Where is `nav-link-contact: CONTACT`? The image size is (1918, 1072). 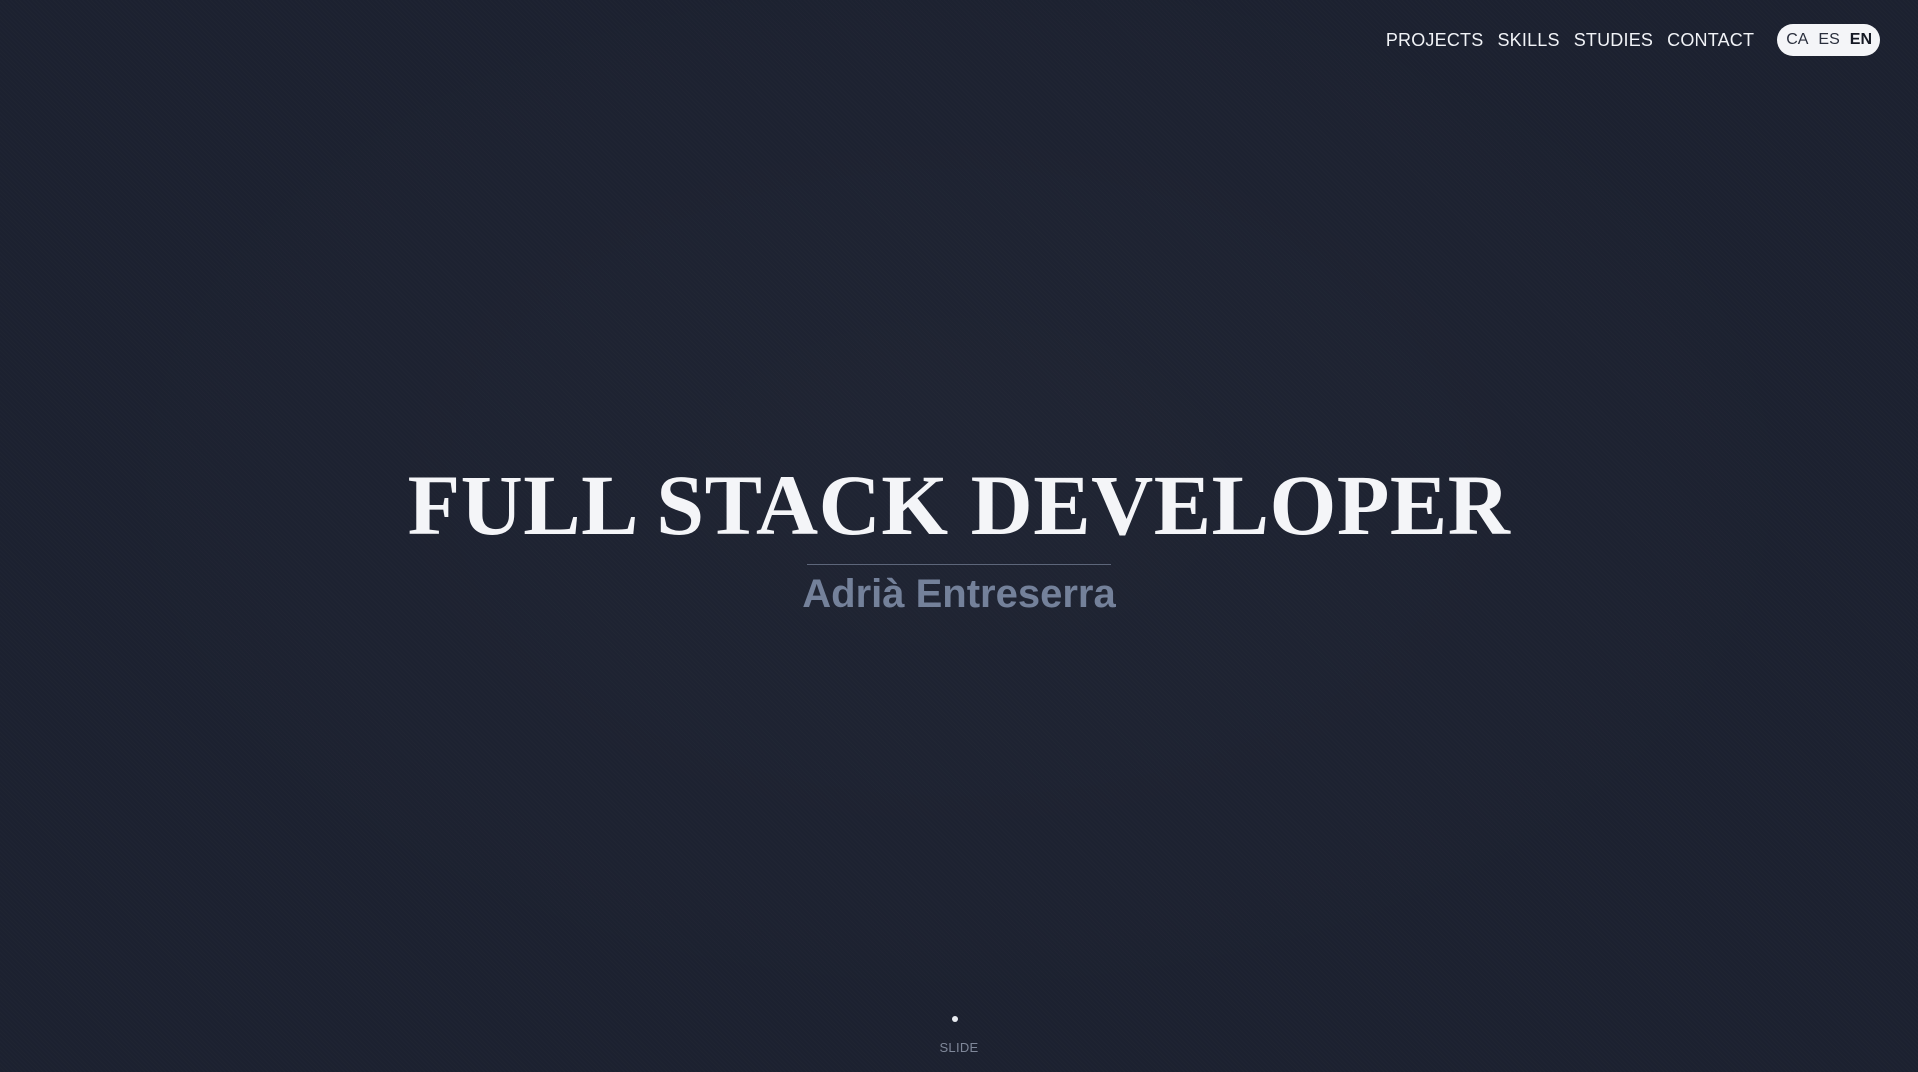
nav-link-contact: CONTACT is located at coordinates (1710, 40).